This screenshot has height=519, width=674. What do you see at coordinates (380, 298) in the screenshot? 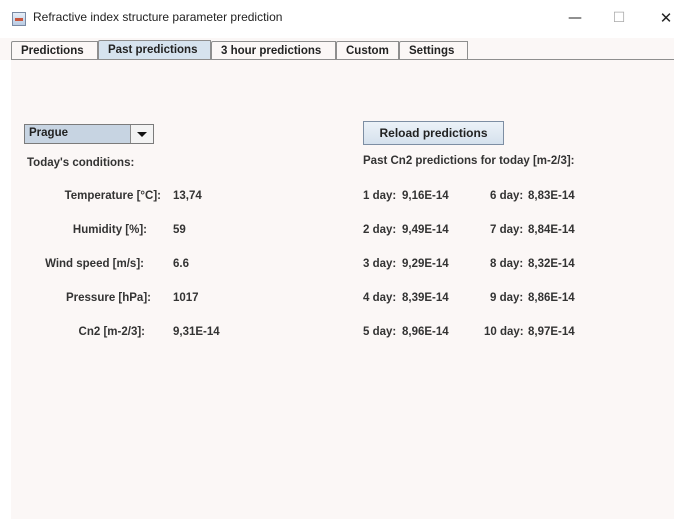
I see `past-day-4-label: 4 day:` at bounding box center [380, 298].